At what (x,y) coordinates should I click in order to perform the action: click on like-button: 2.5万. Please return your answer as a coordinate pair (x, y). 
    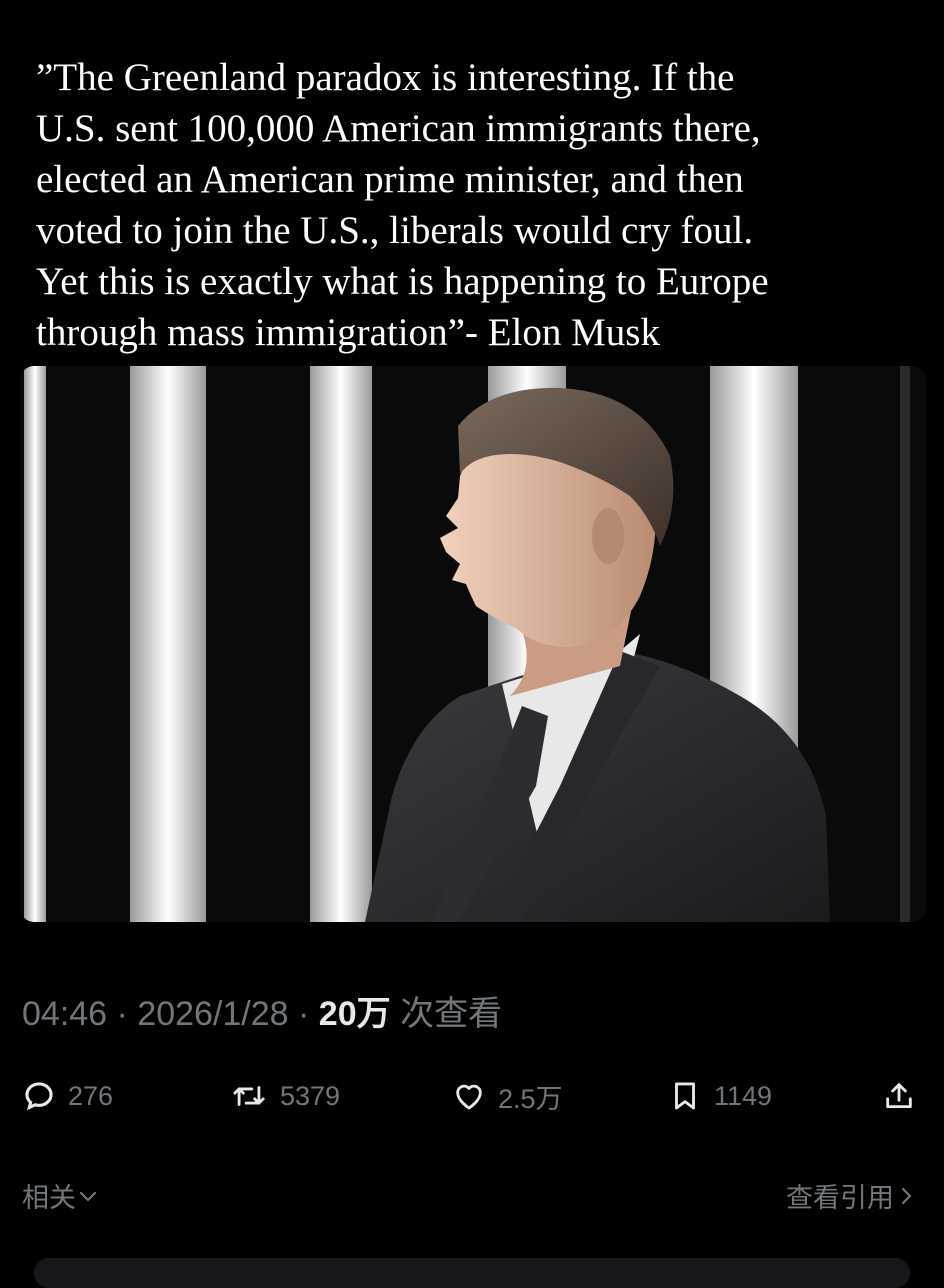
    Looking at the image, I should click on (507, 1096).